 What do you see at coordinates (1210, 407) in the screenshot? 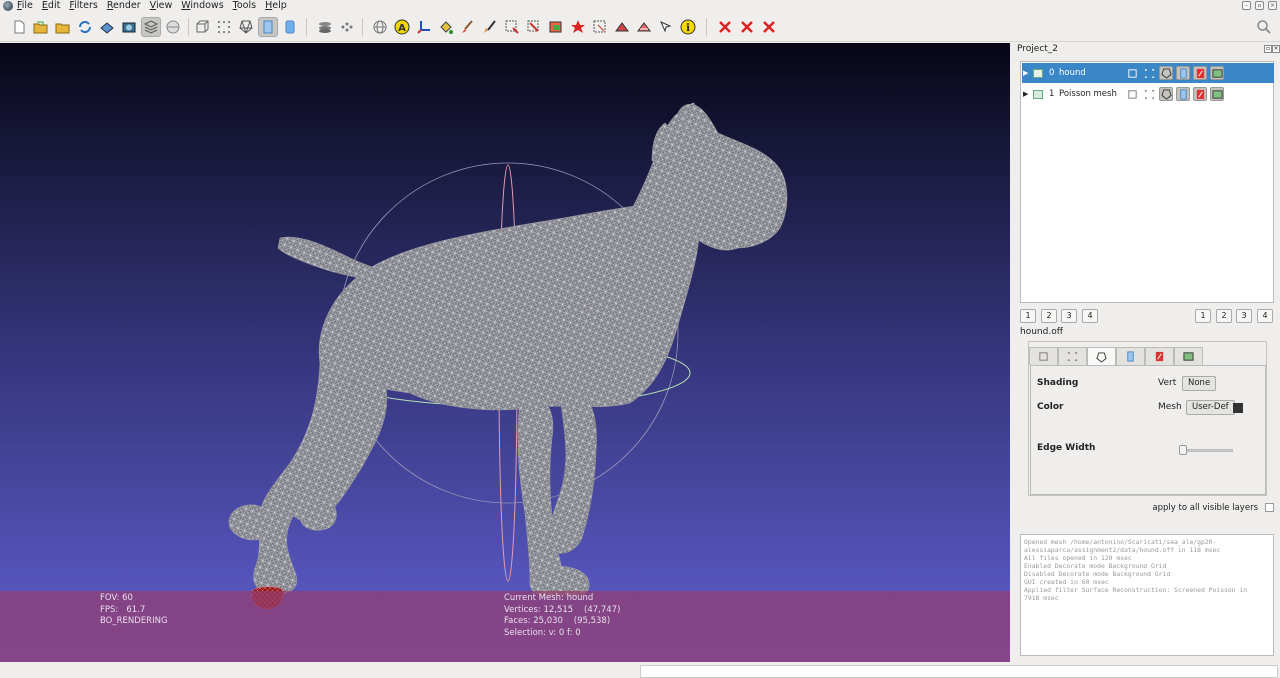
I see `color-userdef-button: User-Def` at bounding box center [1210, 407].